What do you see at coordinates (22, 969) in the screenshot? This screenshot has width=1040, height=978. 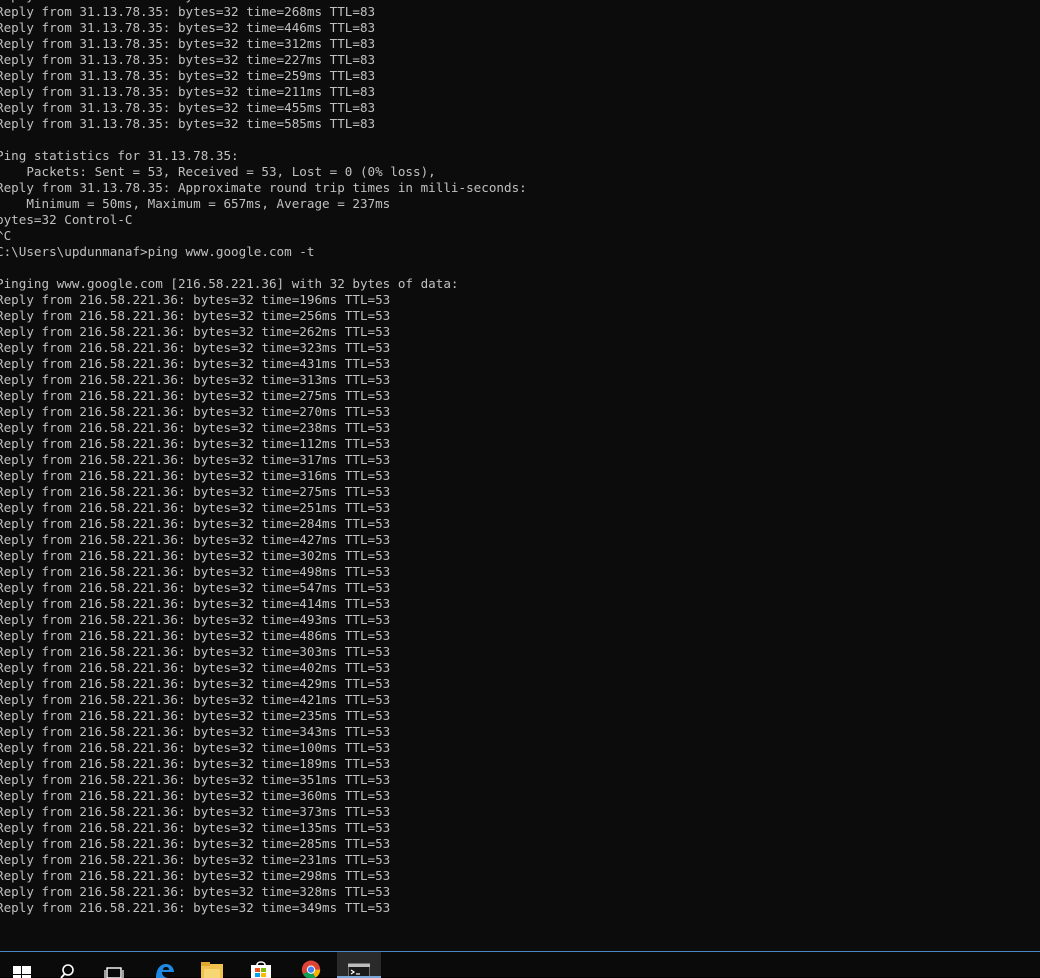 I see `windows-start-icon` at bounding box center [22, 969].